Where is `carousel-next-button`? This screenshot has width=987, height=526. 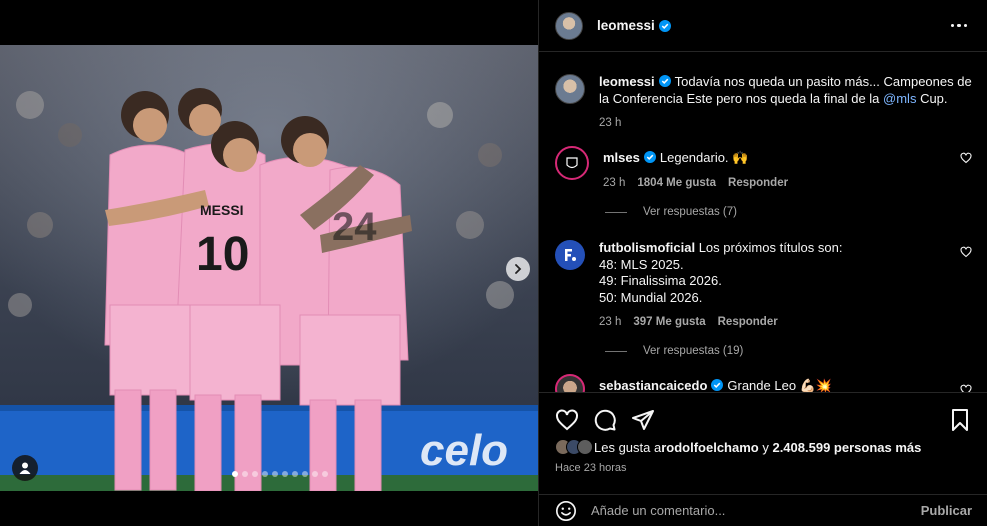
carousel-next-button is located at coordinates (518, 269).